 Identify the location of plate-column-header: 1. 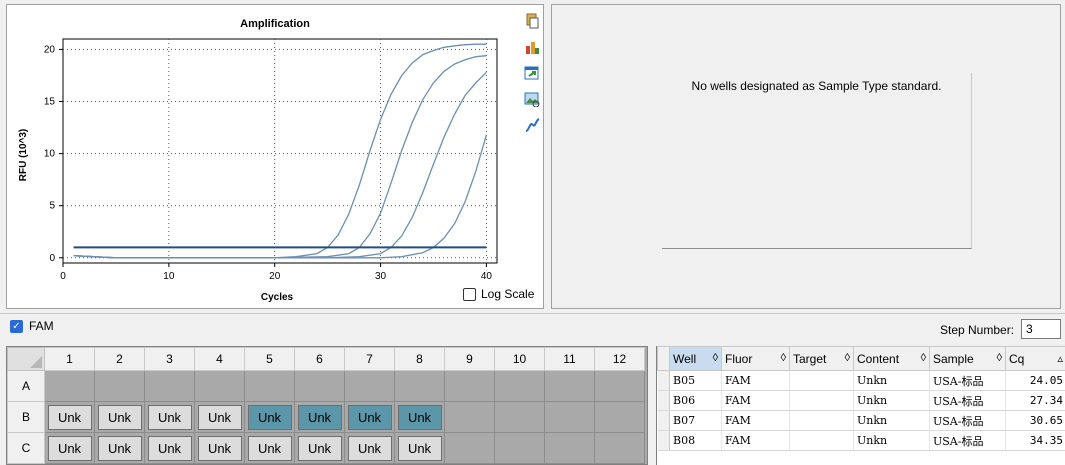
(69, 359).